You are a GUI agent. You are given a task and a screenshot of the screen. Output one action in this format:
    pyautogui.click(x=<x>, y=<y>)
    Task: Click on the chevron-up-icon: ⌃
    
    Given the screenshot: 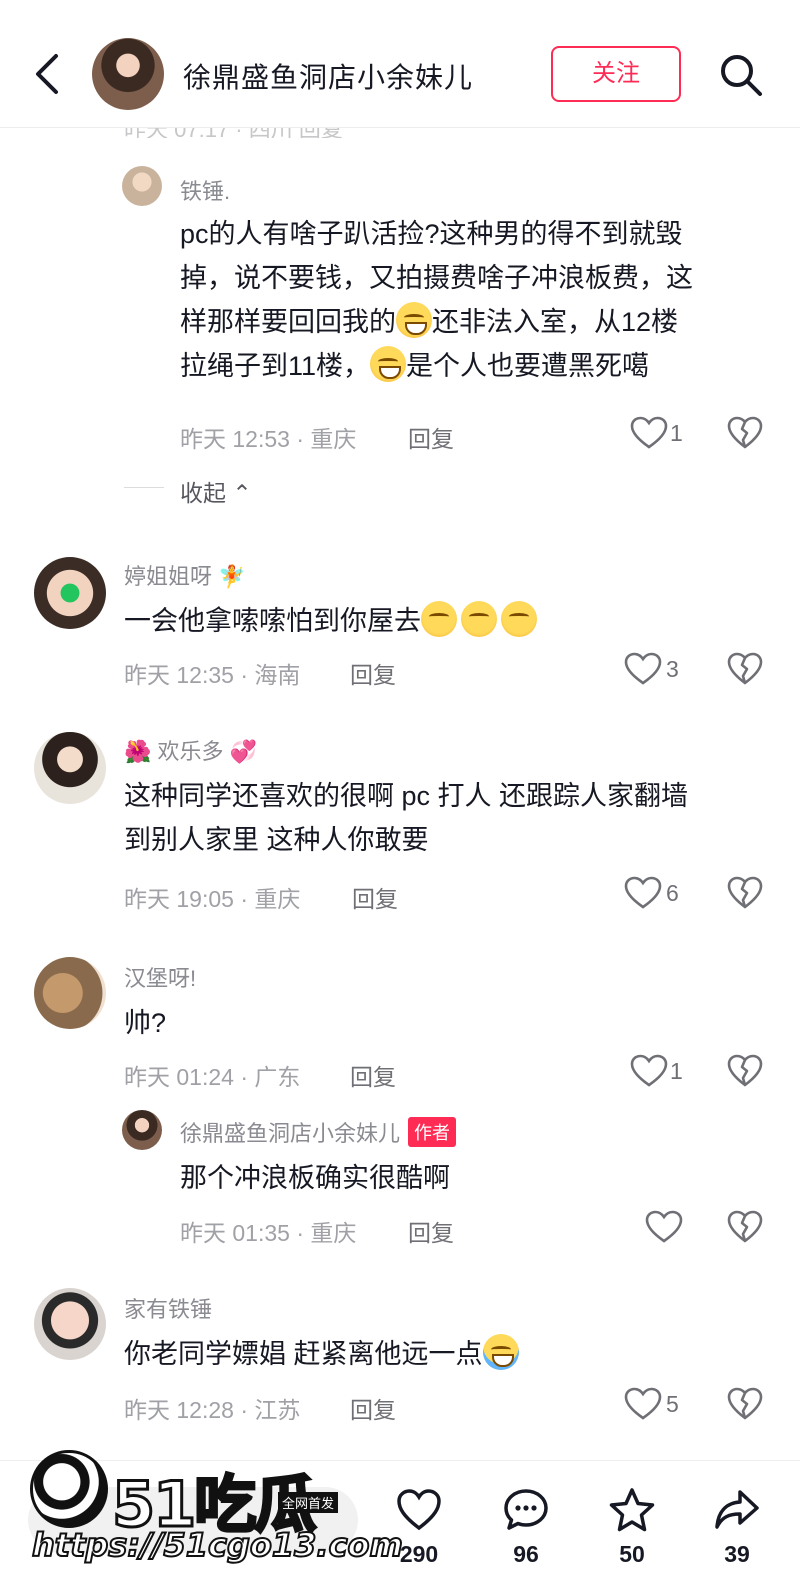 What is the action you would take?
    pyautogui.click(x=242, y=493)
    